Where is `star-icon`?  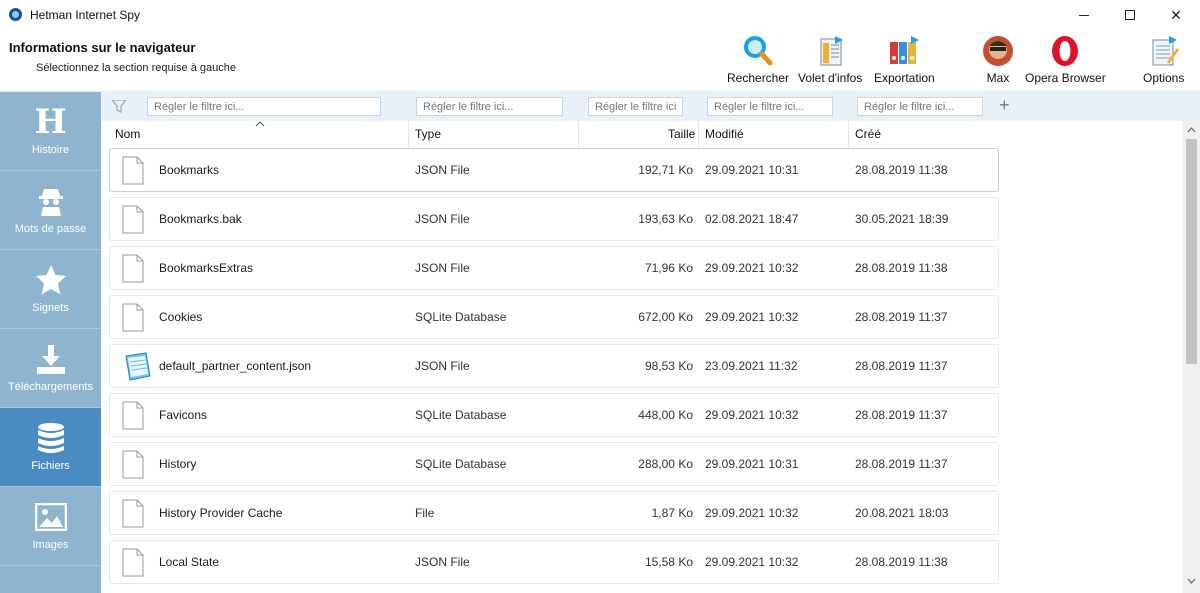
star-icon is located at coordinates (51, 280).